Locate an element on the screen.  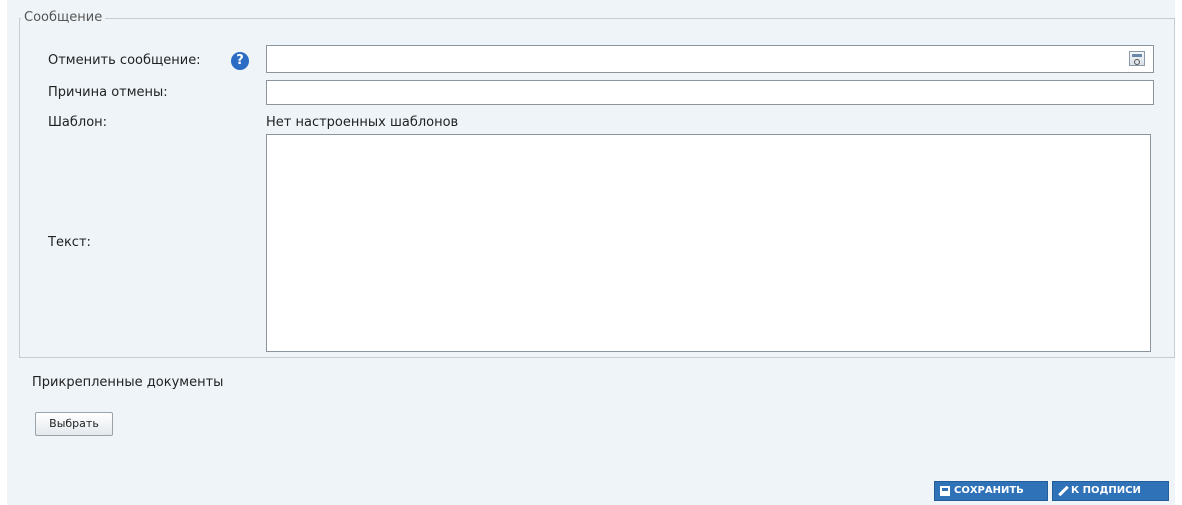
attached-documents-label: Прикрепленные документы is located at coordinates (128, 382).